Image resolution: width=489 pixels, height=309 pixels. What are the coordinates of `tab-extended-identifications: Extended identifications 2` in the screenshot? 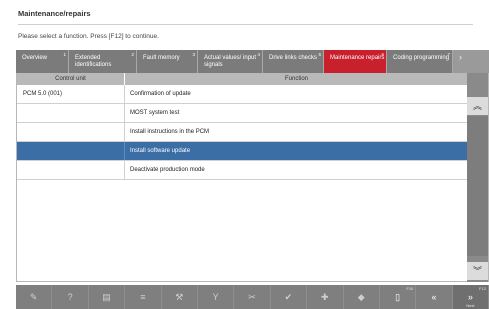 It's located at (103, 61).